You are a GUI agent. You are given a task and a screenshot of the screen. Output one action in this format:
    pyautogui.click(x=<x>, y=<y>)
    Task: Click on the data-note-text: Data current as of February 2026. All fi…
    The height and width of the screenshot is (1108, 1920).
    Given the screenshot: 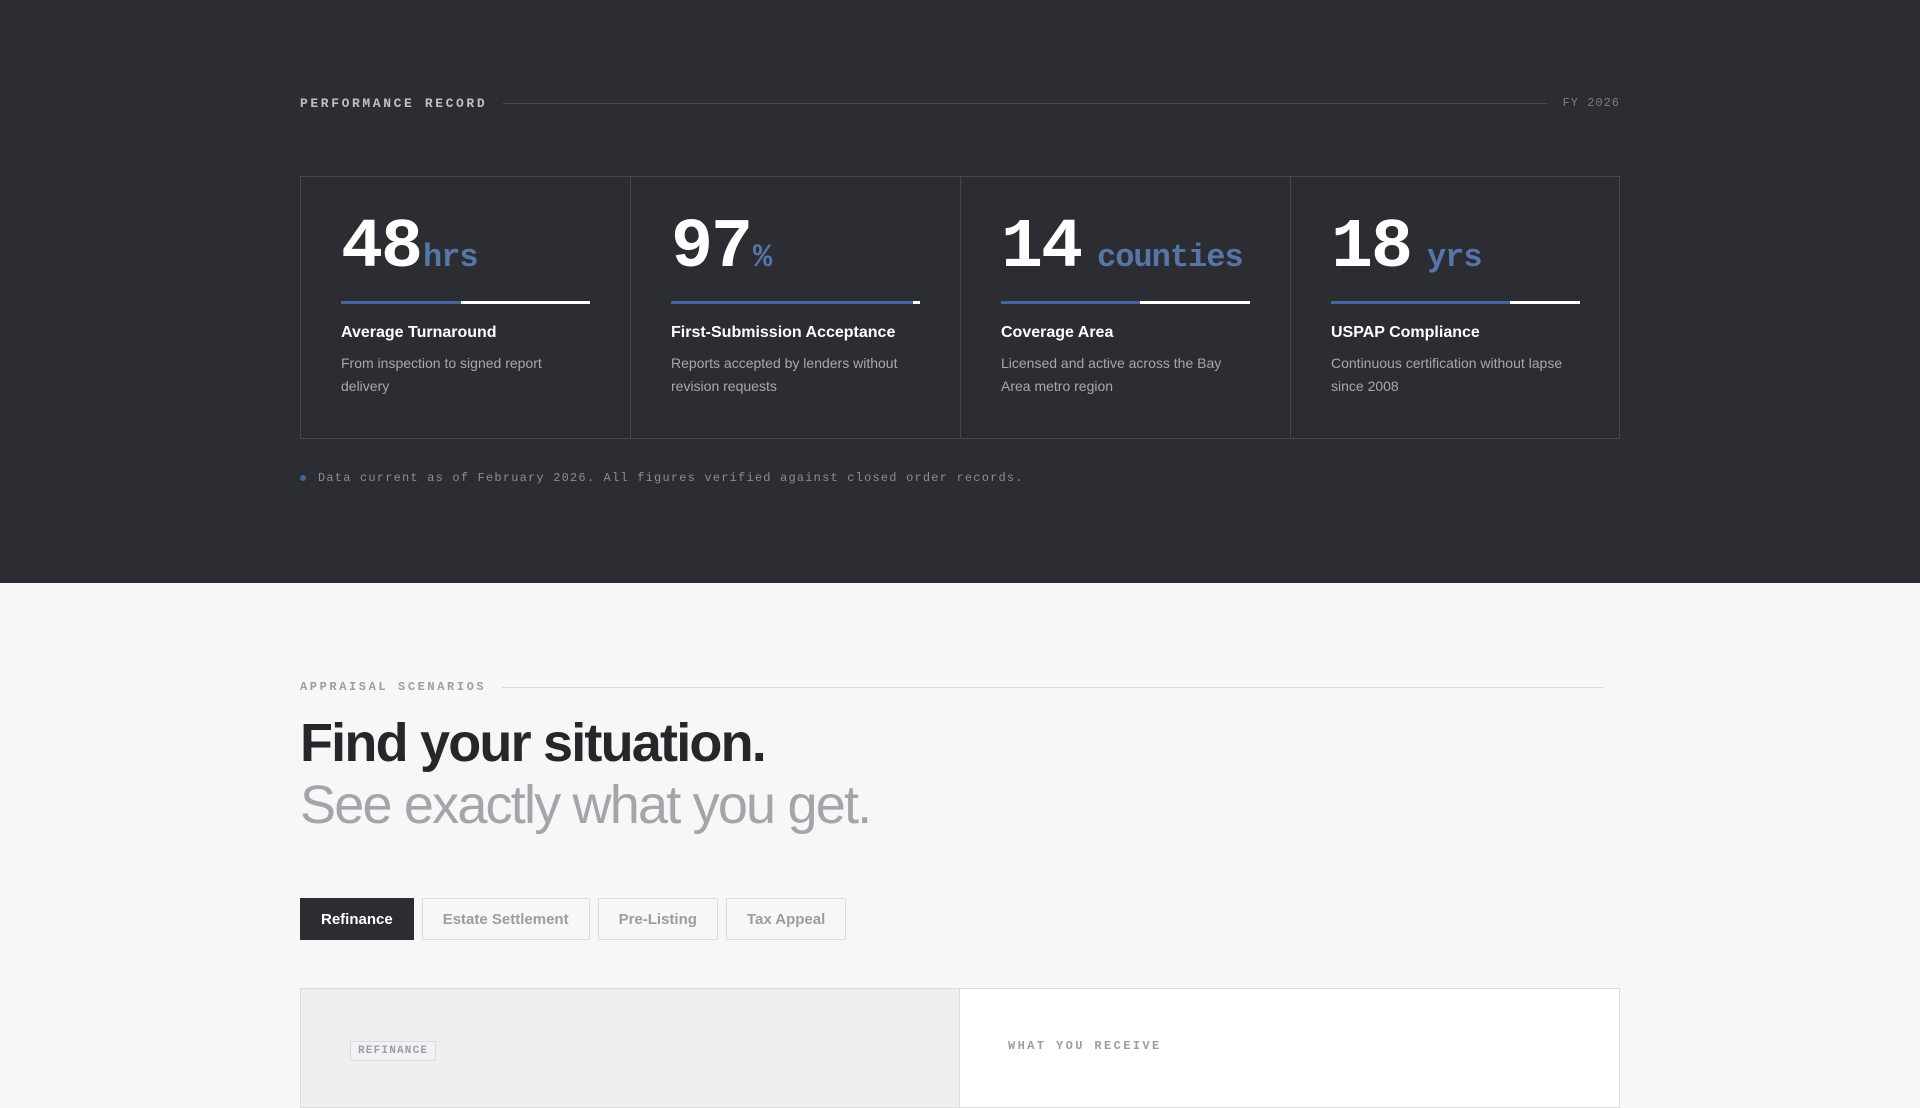 What is the action you would take?
    pyautogui.click(x=671, y=478)
    